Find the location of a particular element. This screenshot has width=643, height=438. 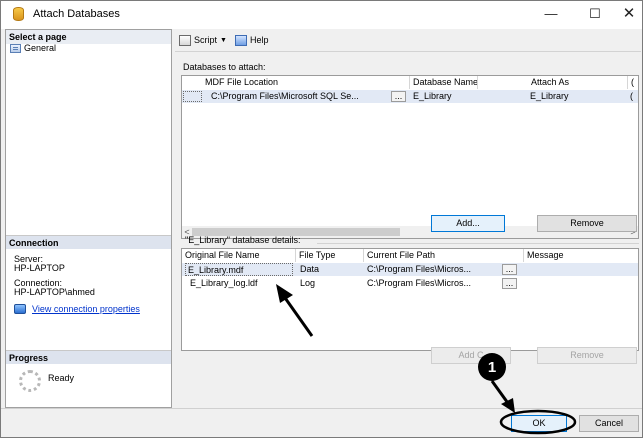

maximize-button: ☐ is located at coordinates (595, 14).